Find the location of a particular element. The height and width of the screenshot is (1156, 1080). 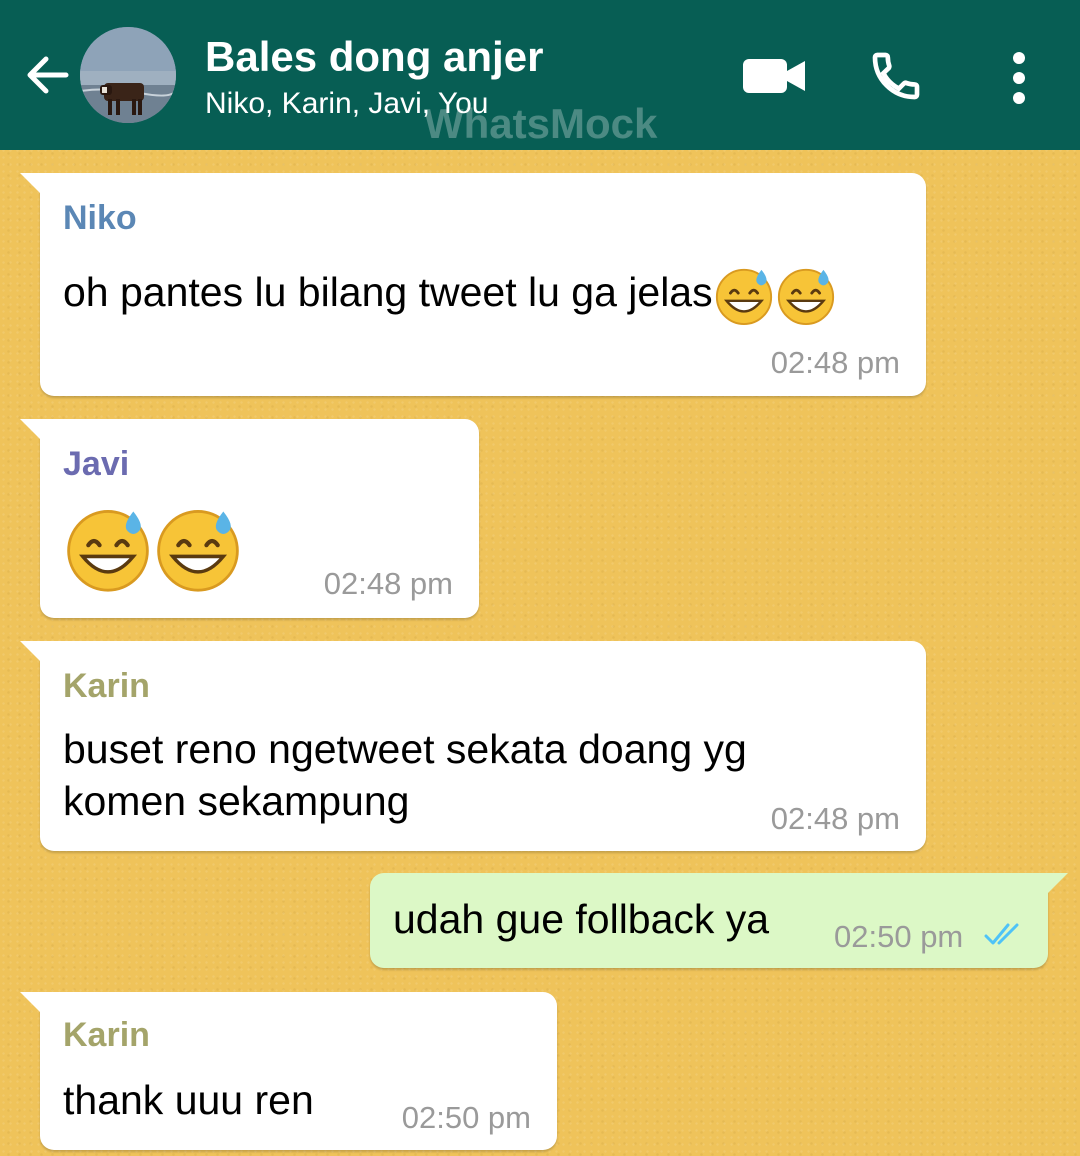

video-call-button is located at coordinates (774, 76).